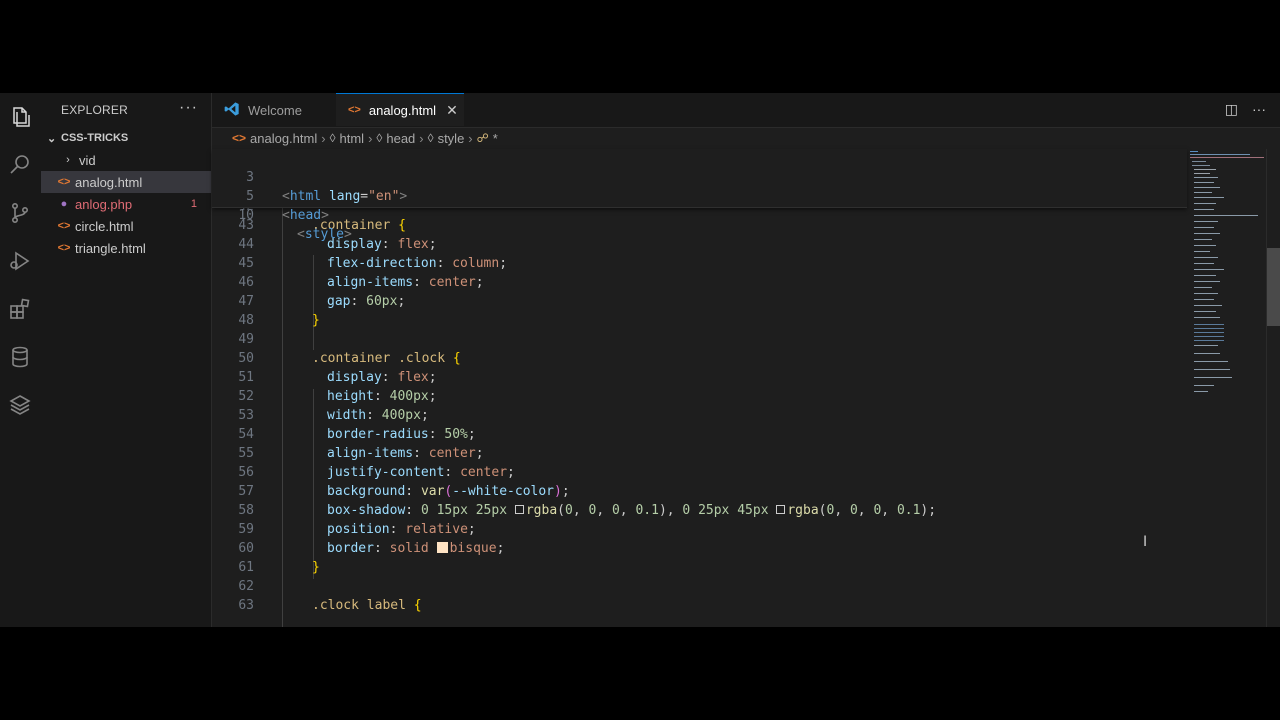  I want to click on code-text: display: flex;, so click(382, 377).